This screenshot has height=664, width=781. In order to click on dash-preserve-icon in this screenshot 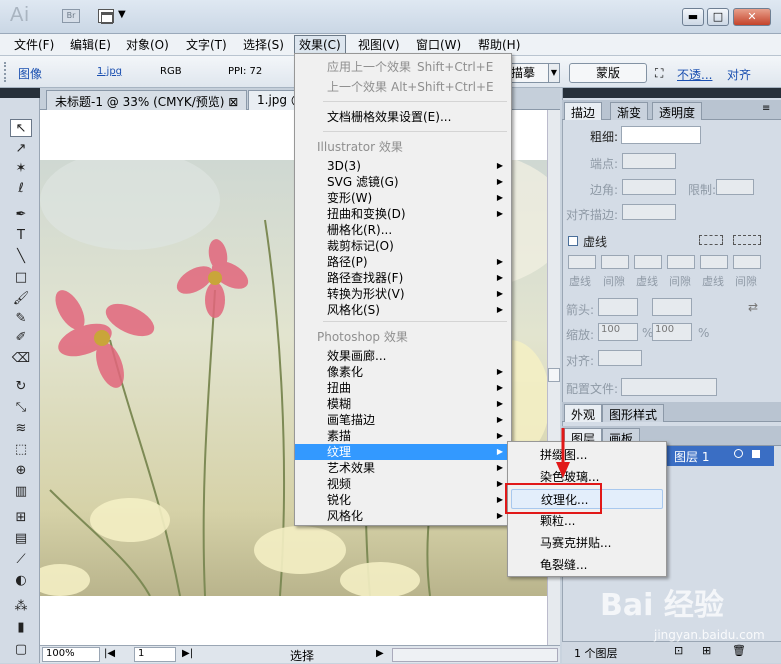, I will do `click(711, 240)`.